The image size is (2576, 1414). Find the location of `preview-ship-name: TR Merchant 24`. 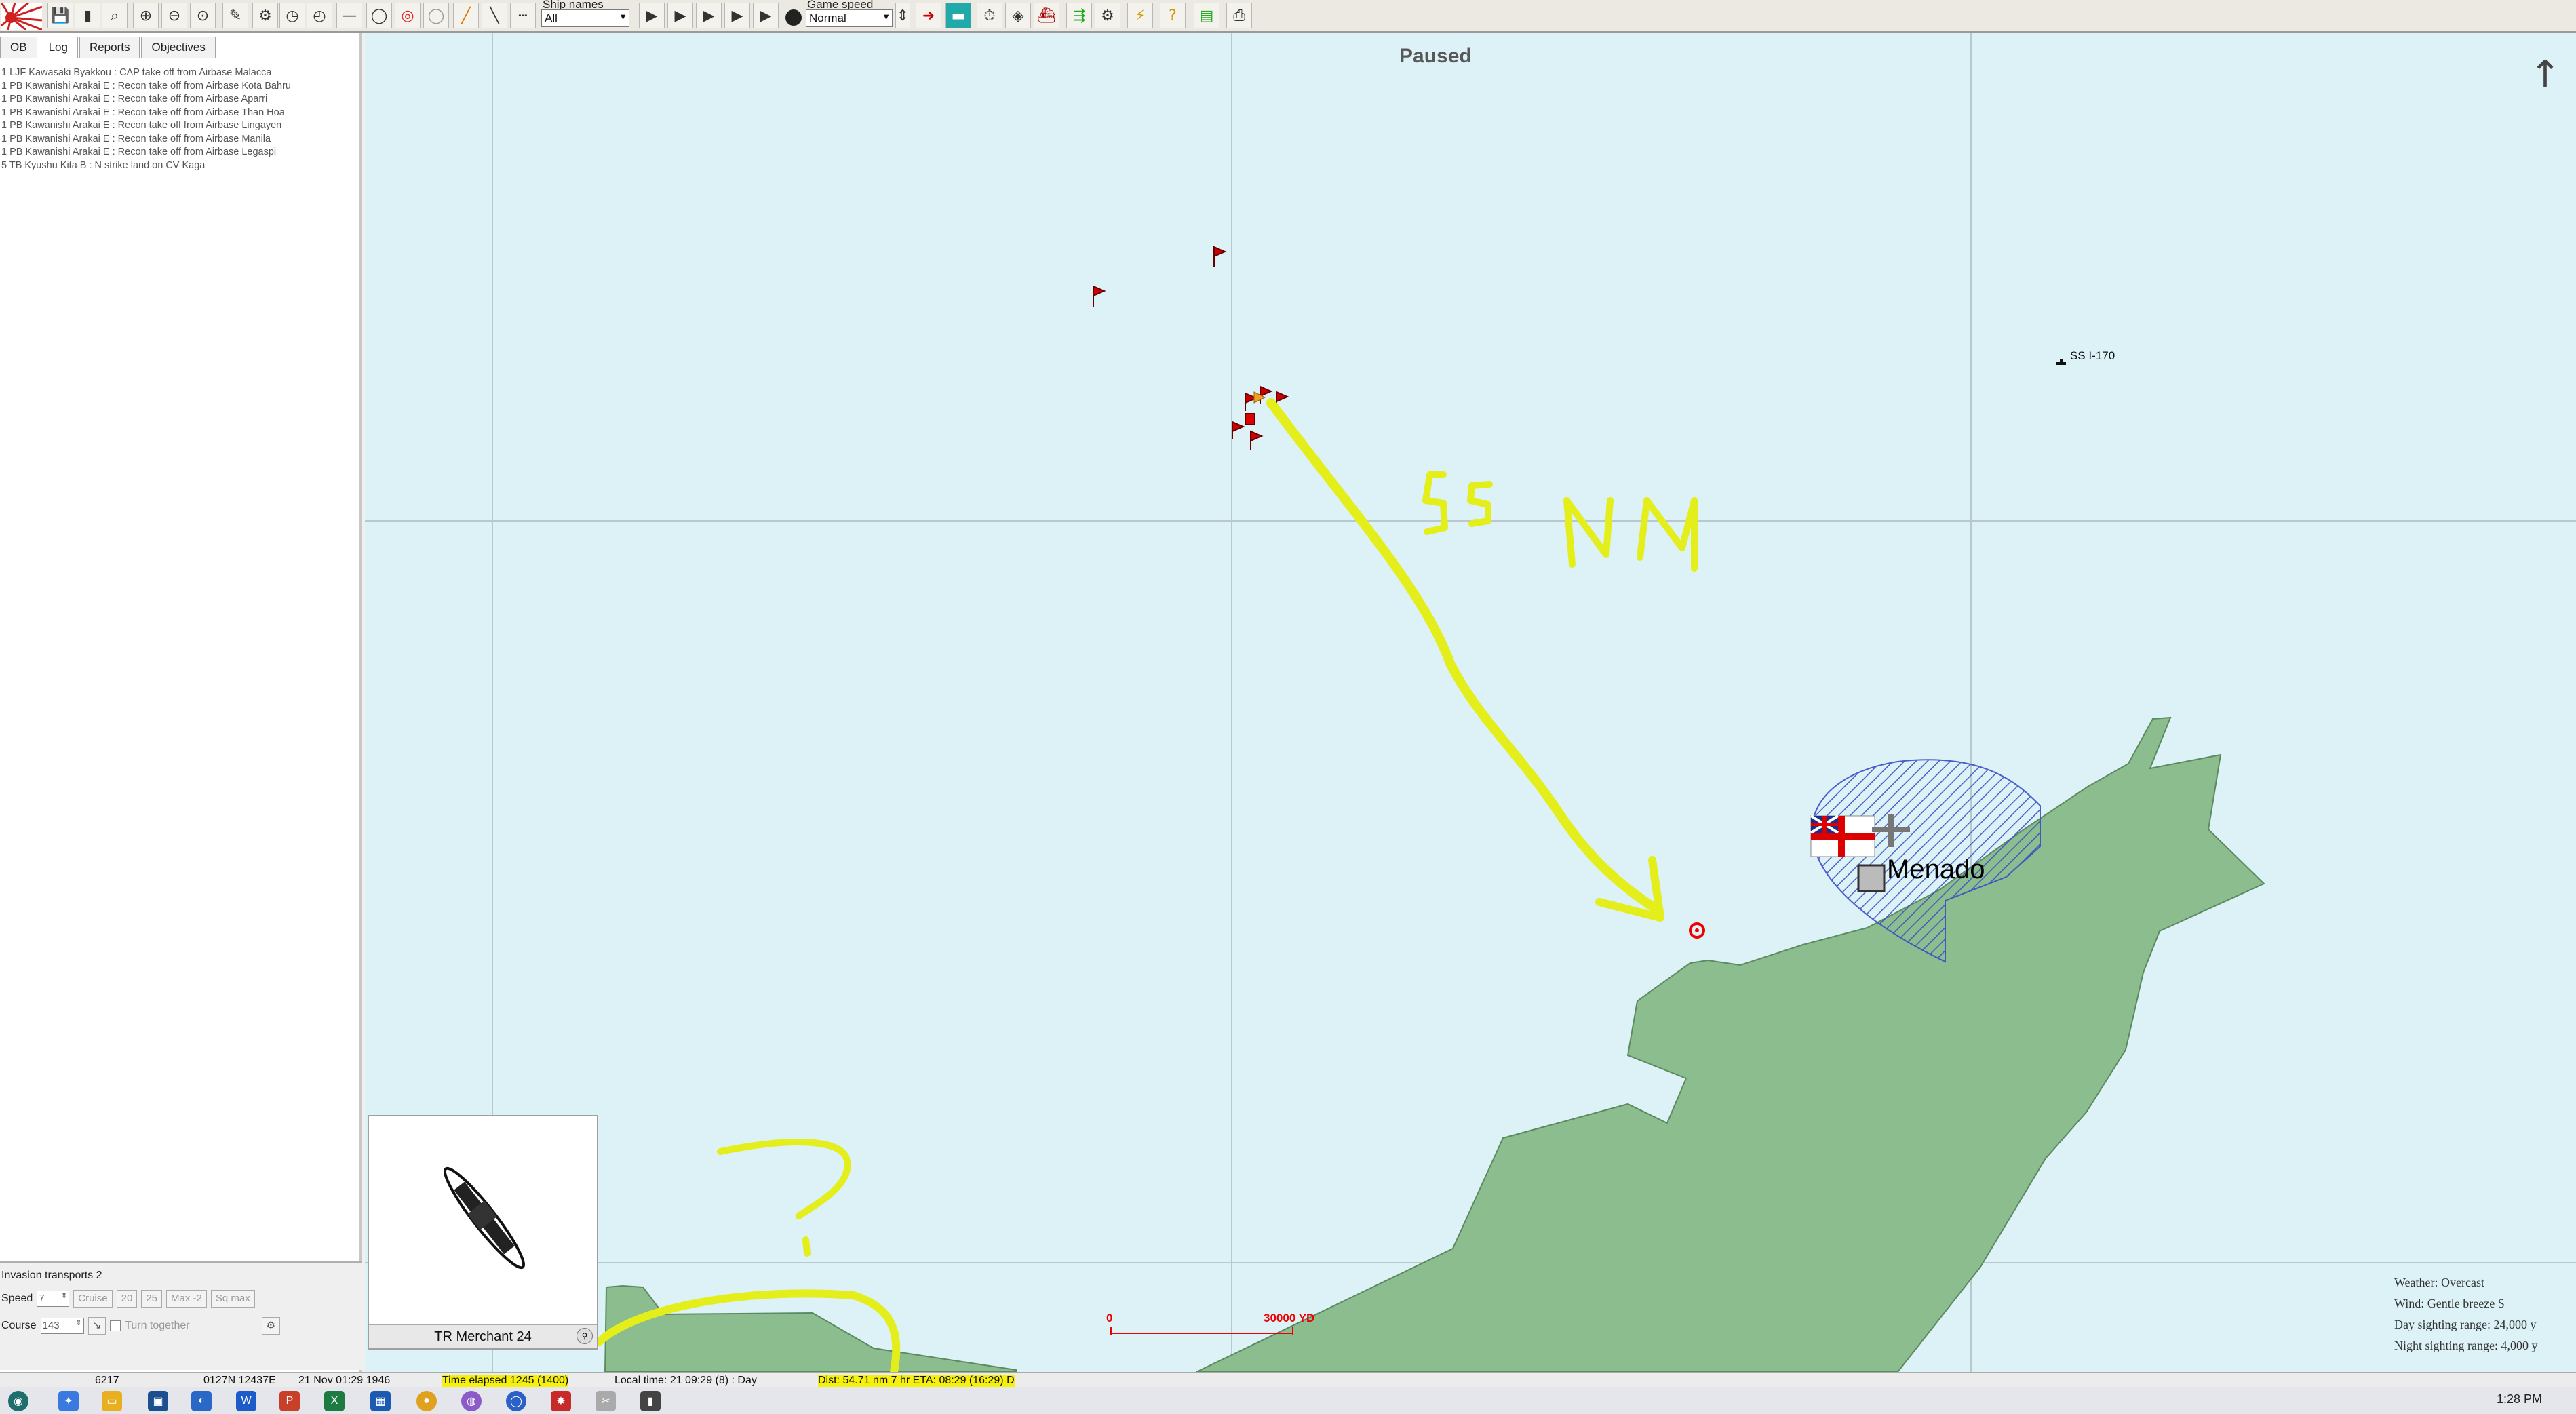

preview-ship-name: TR Merchant 24 is located at coordinates (483, 1336).